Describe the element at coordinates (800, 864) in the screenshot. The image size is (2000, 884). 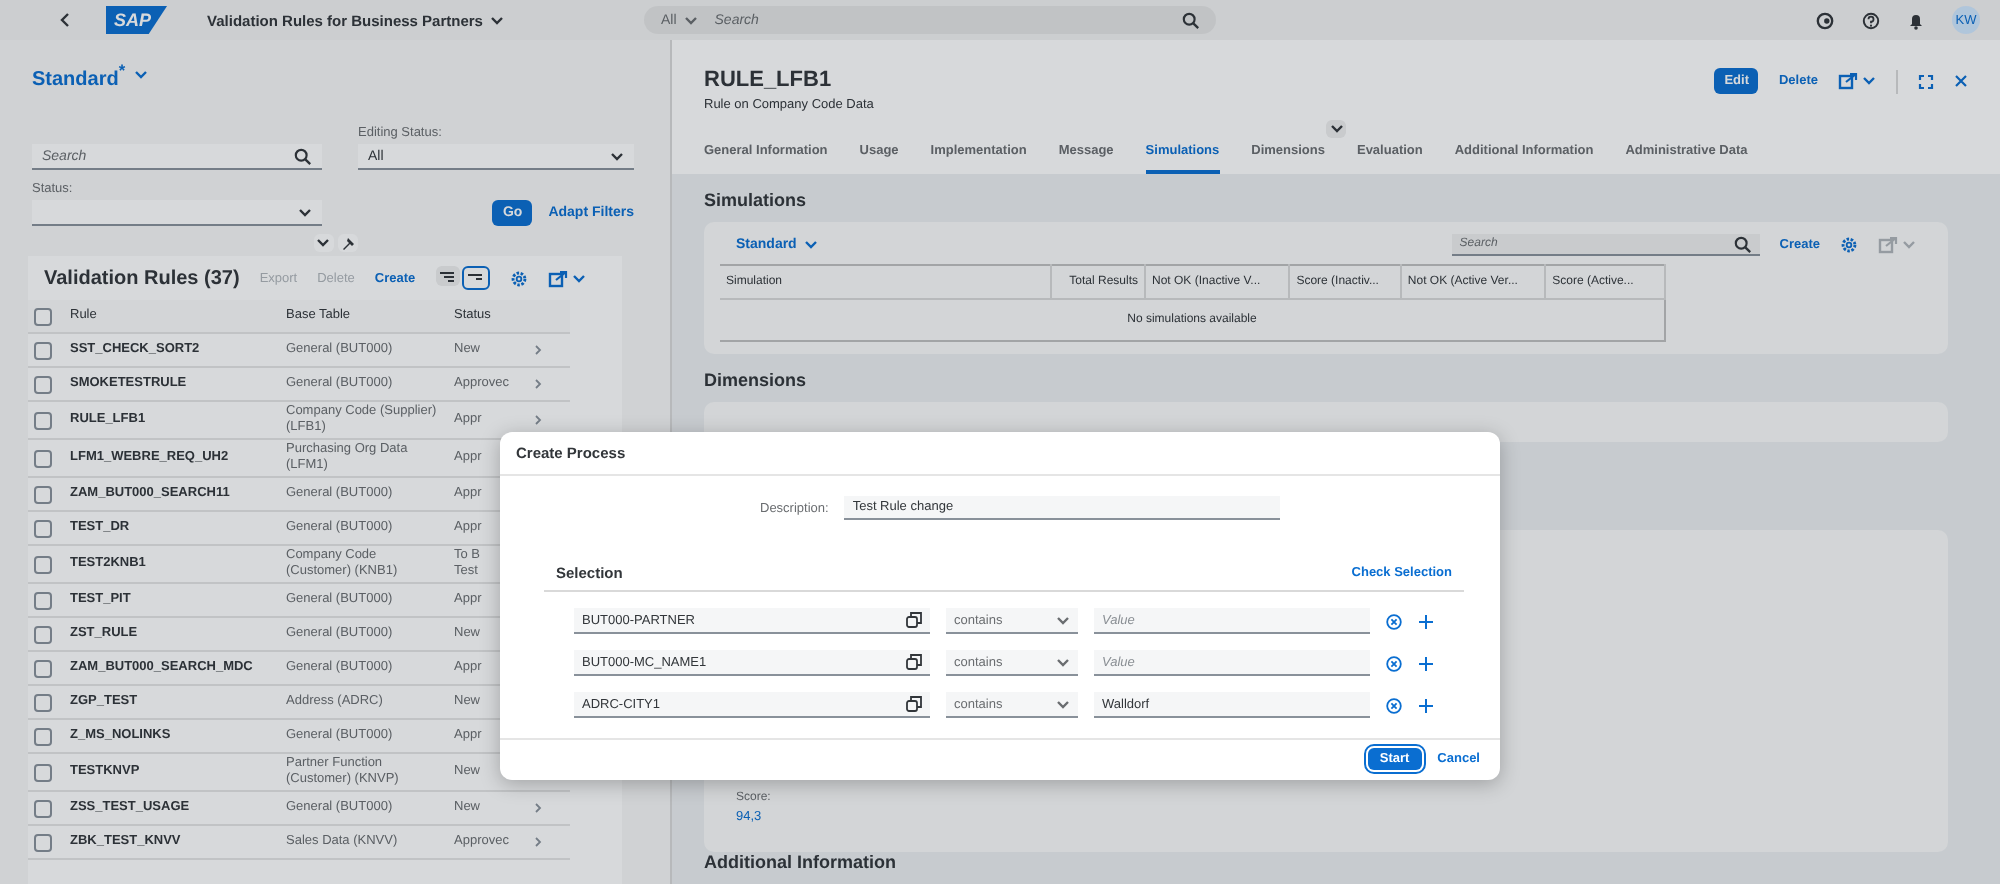
I see `section-title: Additional Information` at that location.